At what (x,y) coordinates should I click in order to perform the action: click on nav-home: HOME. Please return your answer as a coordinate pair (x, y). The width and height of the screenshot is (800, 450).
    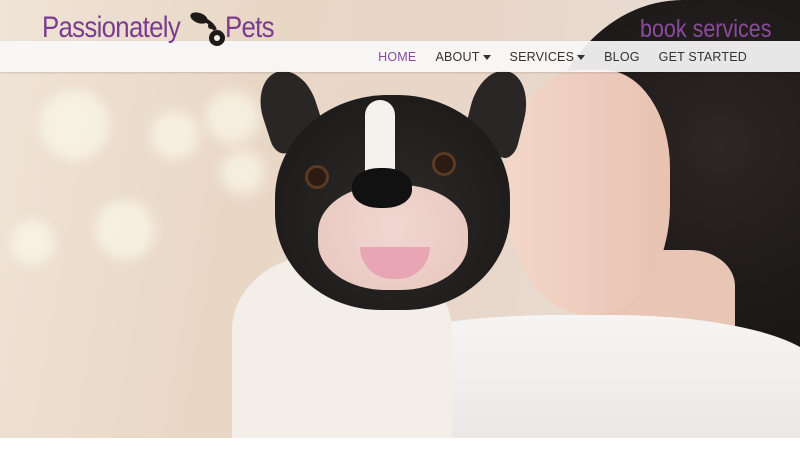
    Looking at the image, I should click on (397, 57).